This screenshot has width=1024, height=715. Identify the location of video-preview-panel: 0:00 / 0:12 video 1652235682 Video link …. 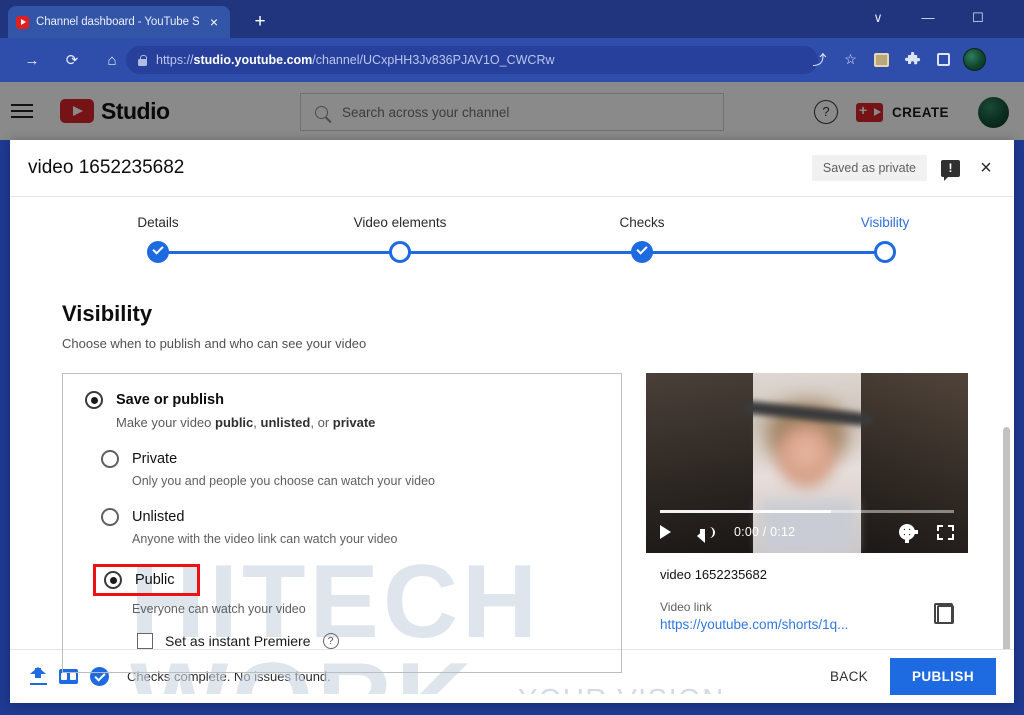
(807, 523).